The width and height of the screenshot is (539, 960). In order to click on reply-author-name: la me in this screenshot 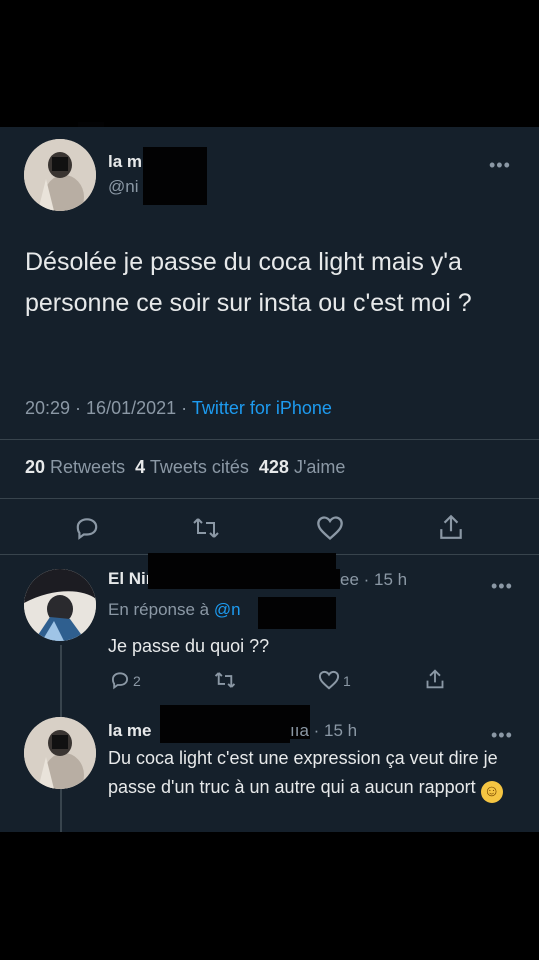, I will do `click(129, 731)`.